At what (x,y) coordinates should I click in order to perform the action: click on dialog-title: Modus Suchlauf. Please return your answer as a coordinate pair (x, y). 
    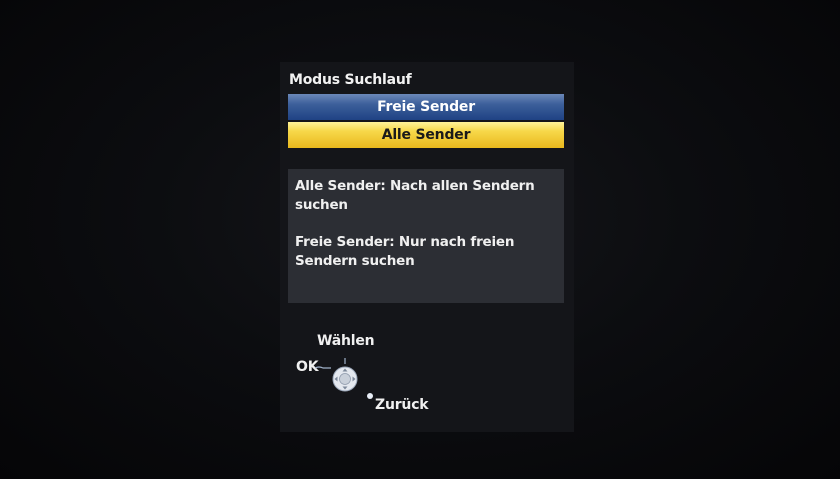
    Looking at the image, I should click on (350, 80).